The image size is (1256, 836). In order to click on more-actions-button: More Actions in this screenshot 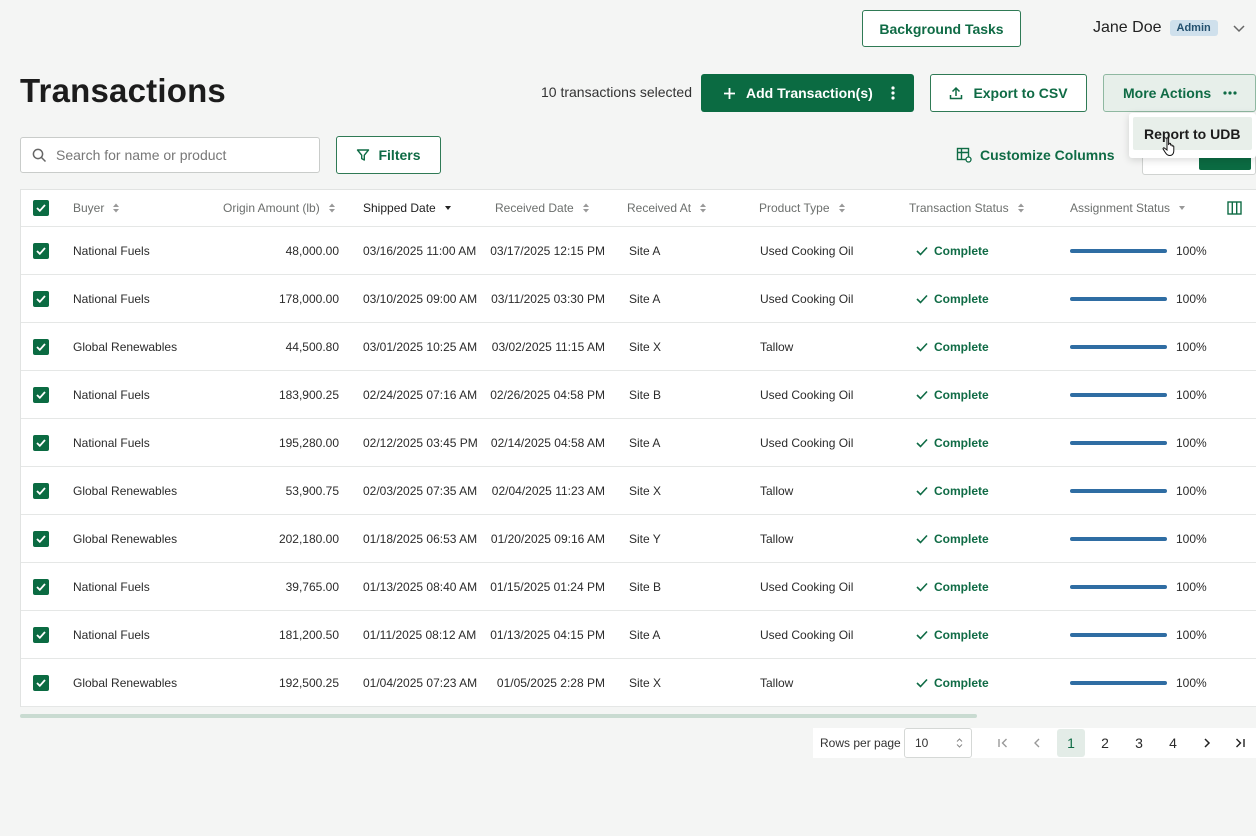, I will do `click(1179, 93)`.